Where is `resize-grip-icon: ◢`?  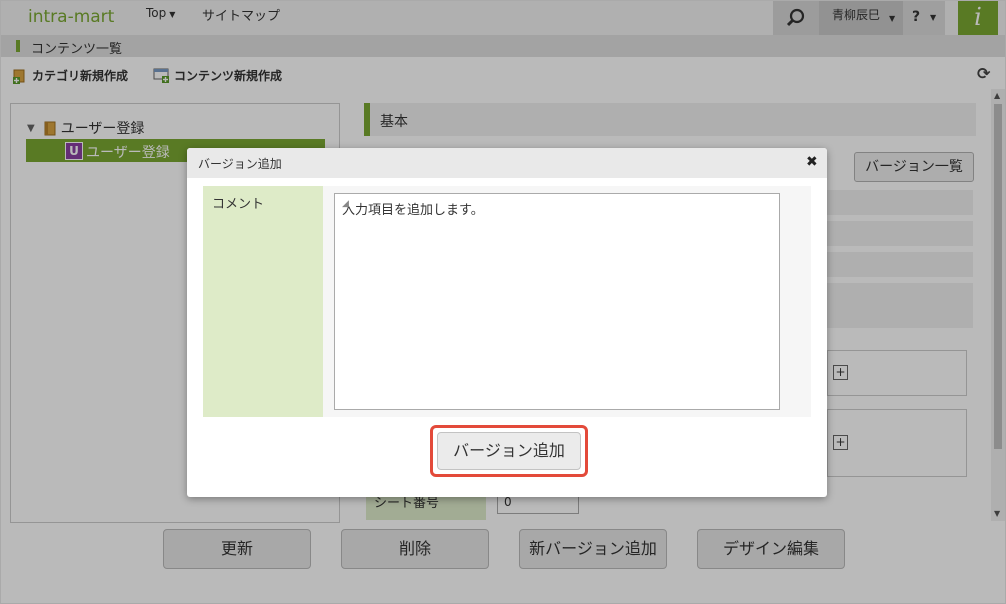
resize-grip-icon: ◢ is located at coordinates (559, 303).